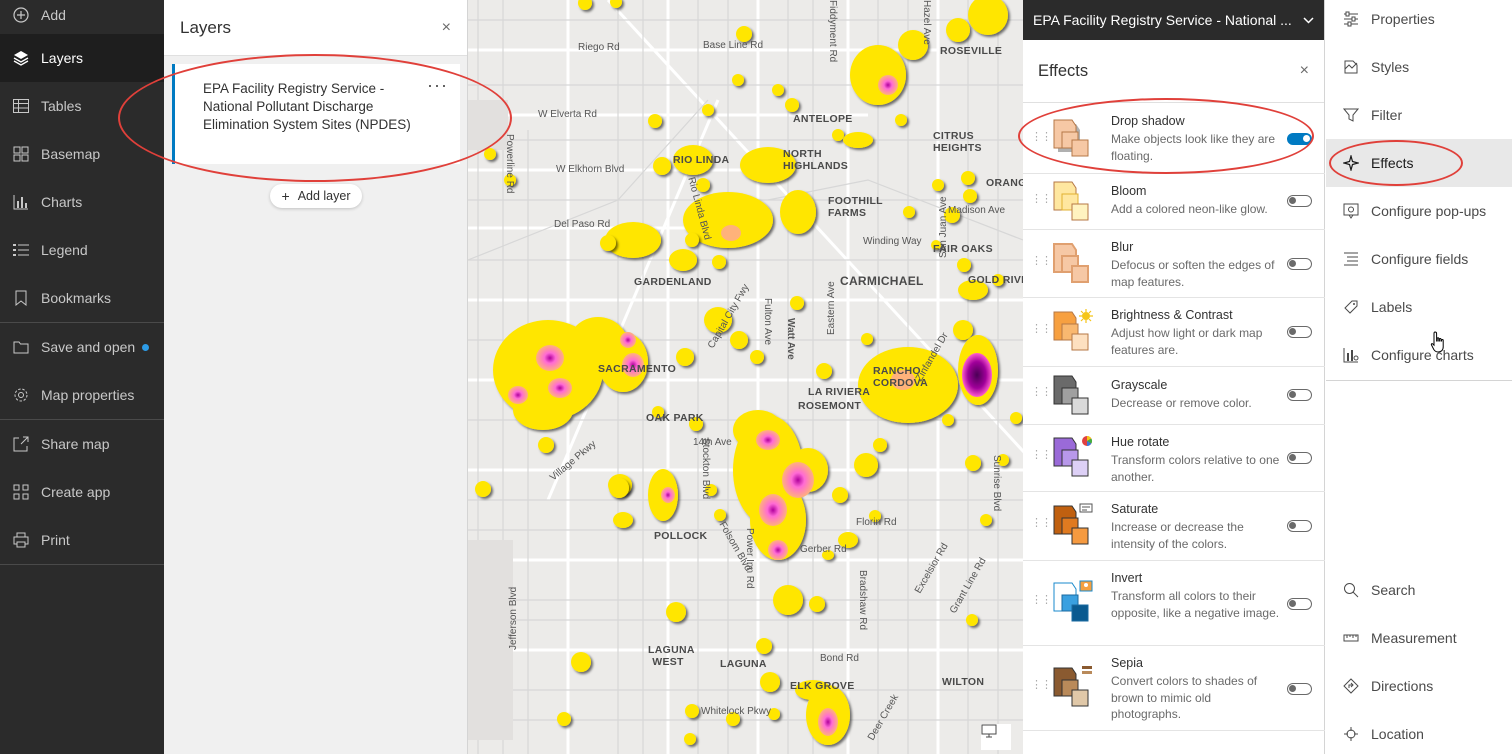 Image resolution: width=1512 pixels, height=754 pixels. Describe the element at coordinates (712, 442) in the screenshot. I see `map-label: 14th Ave` at that location.